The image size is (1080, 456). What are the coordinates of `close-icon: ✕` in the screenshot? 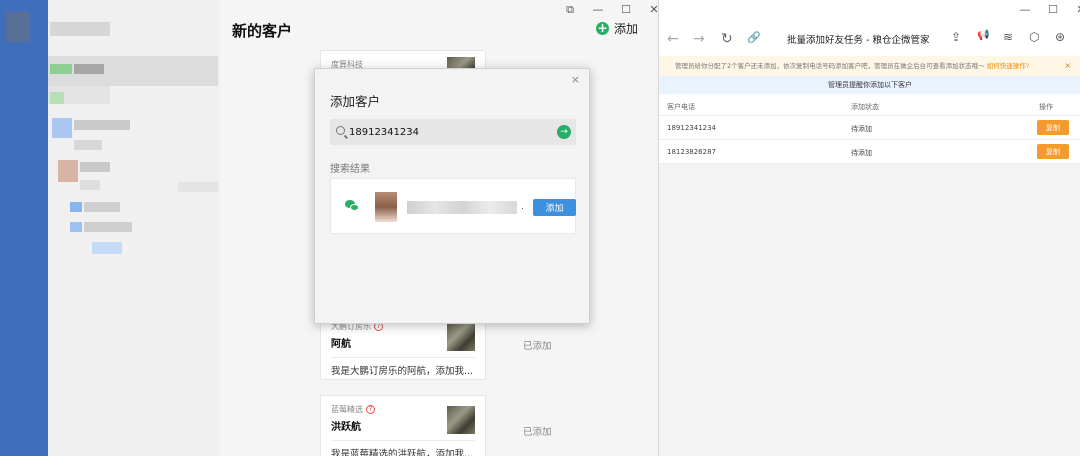 It's located at (1077, 9).